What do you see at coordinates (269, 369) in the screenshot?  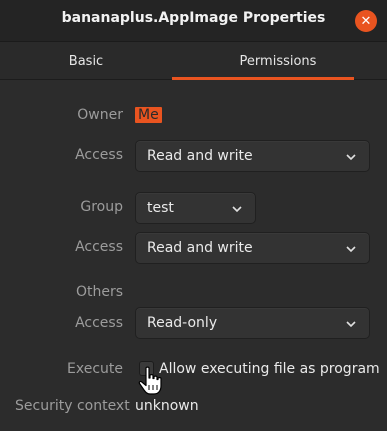 I see `execute-checkbox-label: Allow executing file as program` at bounding box center [269, 369].